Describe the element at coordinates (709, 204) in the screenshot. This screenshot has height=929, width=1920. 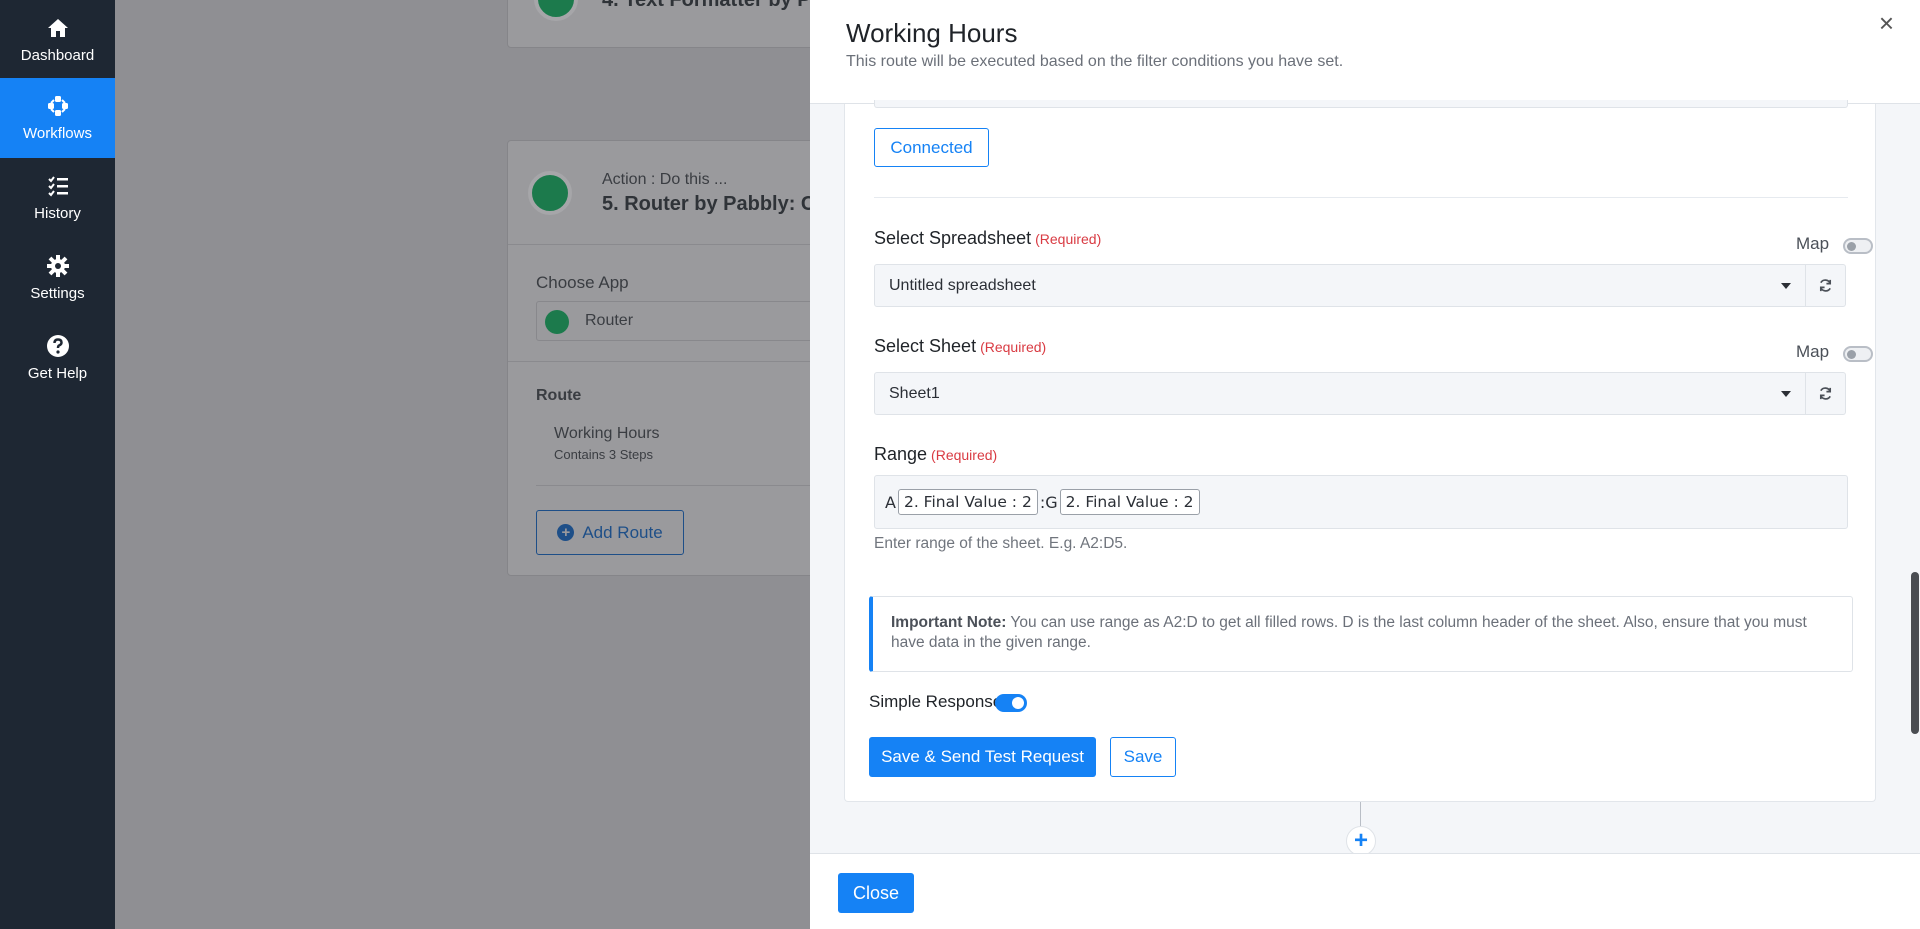
I see `step-5-title: 5. Router by Pabbly: C` at that location.